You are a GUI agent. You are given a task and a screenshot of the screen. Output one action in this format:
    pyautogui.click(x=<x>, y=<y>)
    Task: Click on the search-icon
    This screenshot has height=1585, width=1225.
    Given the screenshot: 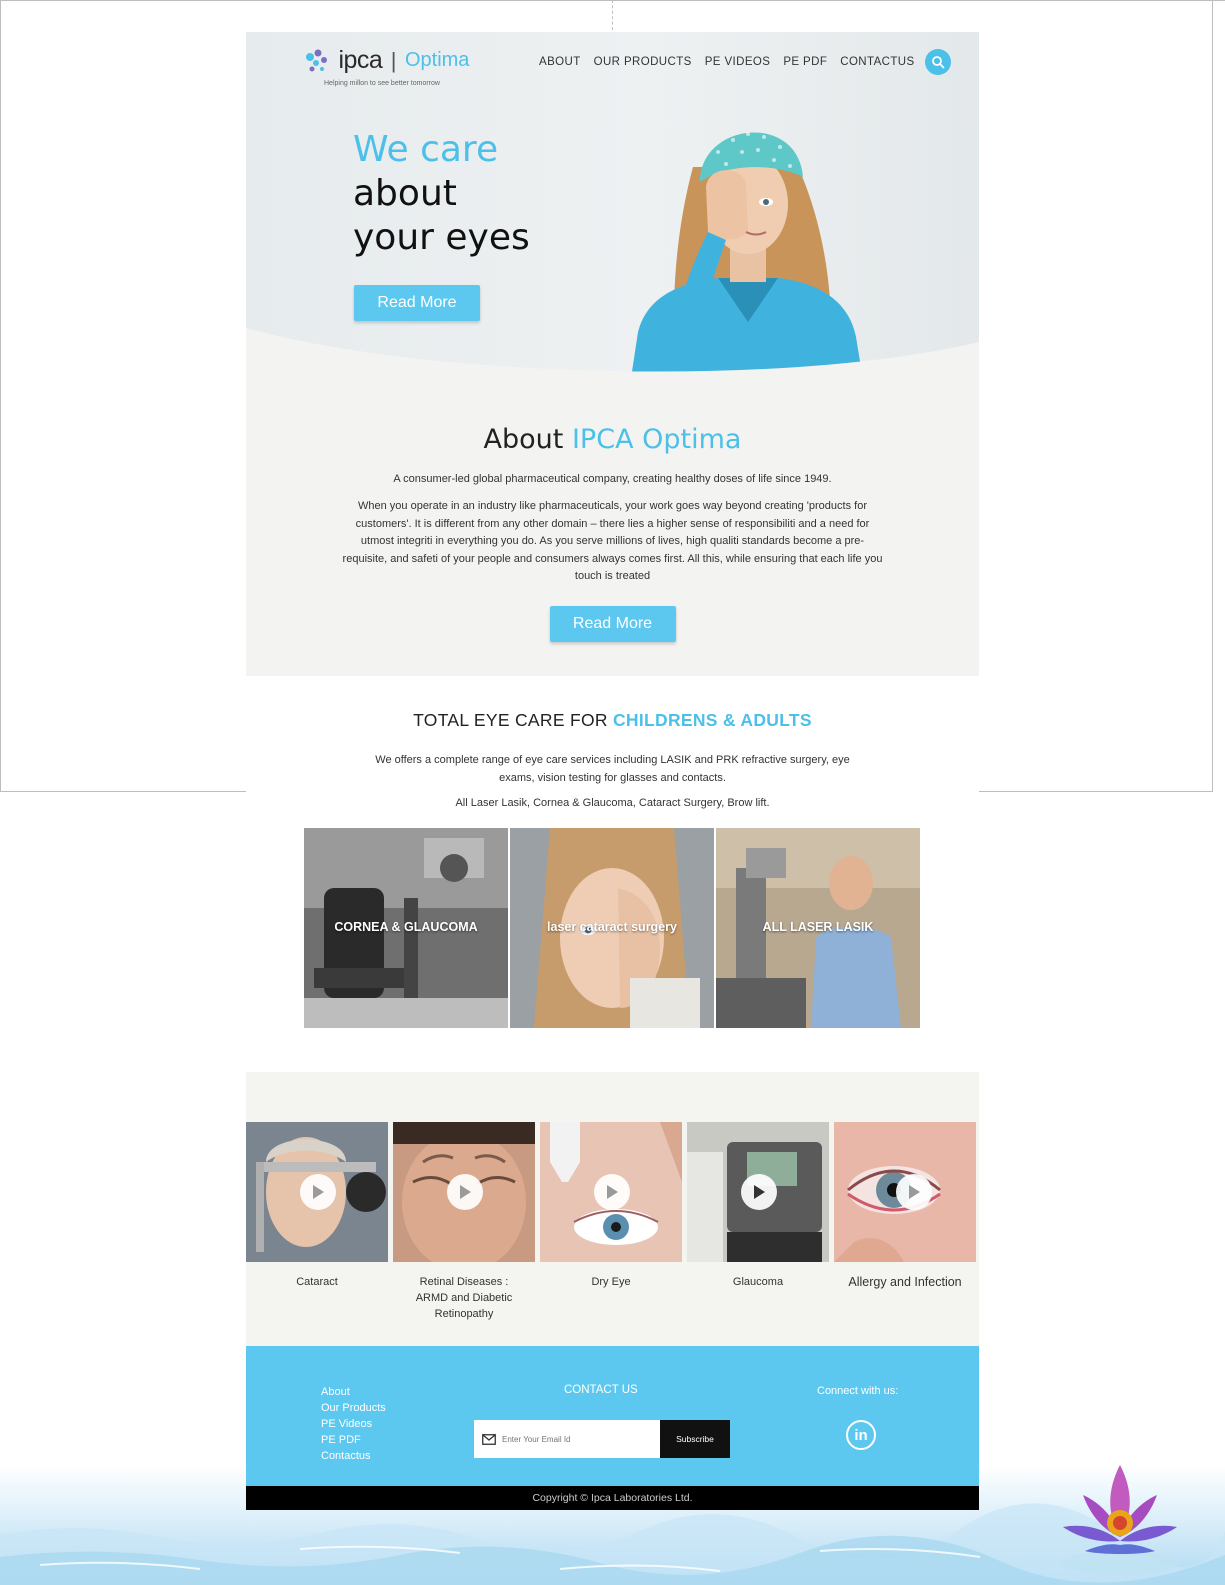 What is the action you would take?
    pyautogui.click(x=937, y=62)
    